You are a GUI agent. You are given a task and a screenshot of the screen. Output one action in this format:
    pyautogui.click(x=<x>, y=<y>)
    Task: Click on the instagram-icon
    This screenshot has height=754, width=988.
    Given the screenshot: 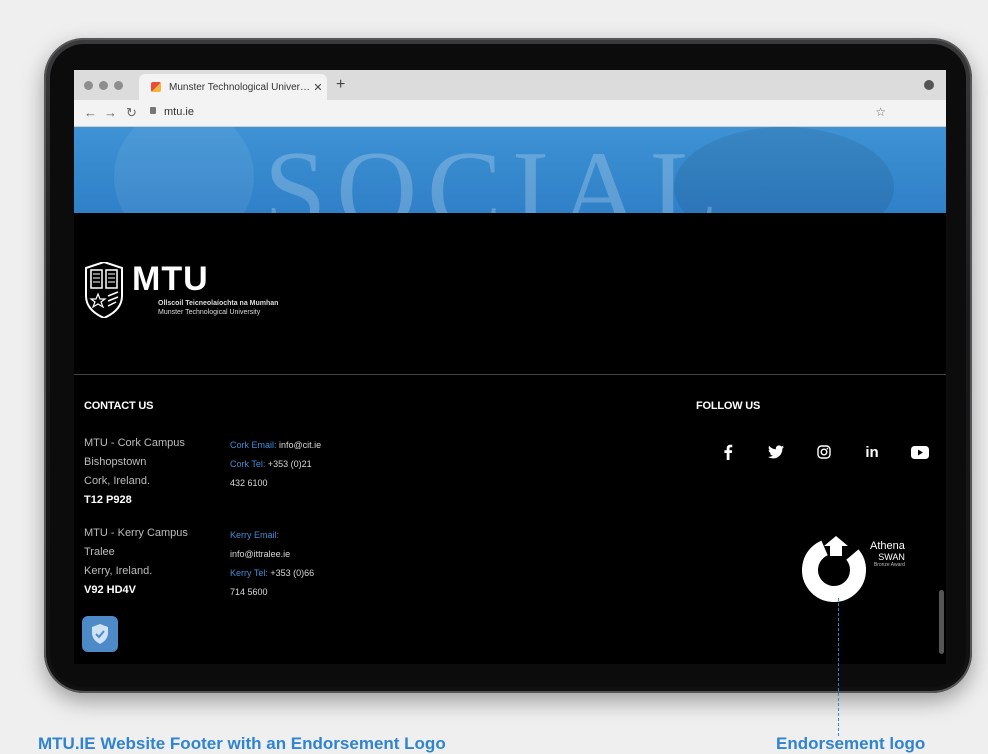 What is the action you would take?
    pyautogui.click(x=824, y=452)
    